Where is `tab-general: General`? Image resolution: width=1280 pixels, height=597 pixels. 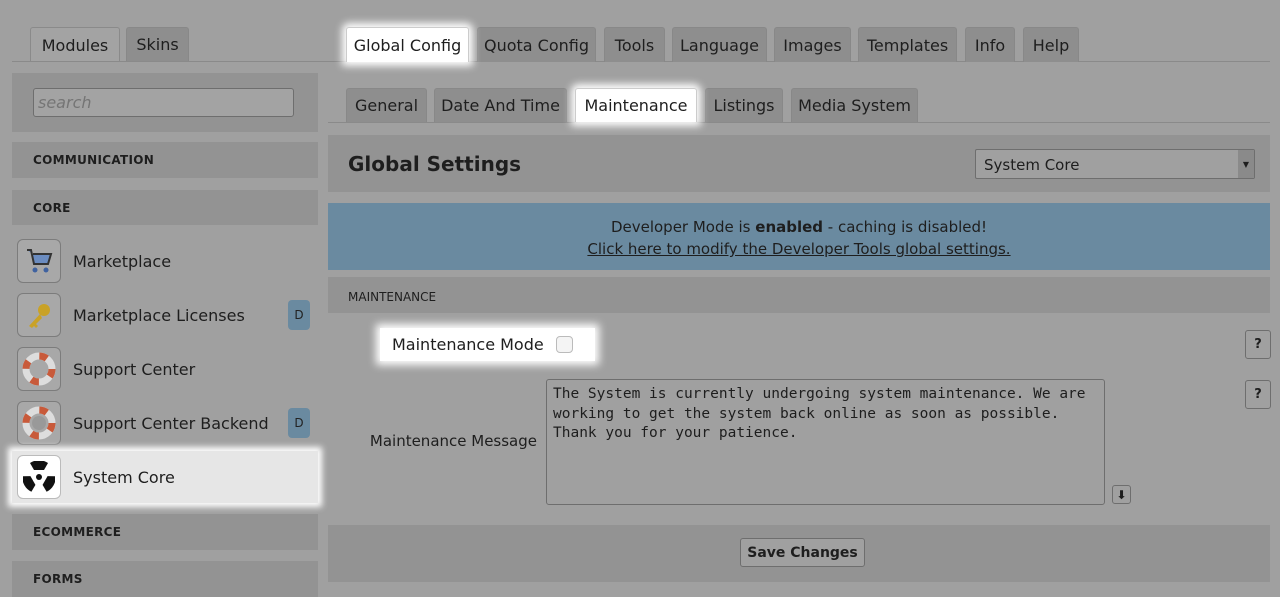
tab-general: General is located at coordinates (386, 105).